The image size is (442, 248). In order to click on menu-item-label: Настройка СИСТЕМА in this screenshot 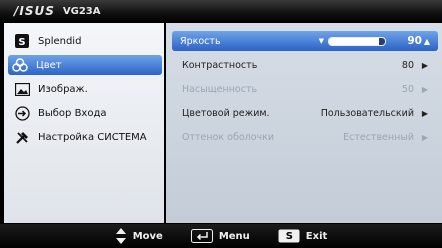, I will do `click(92, 137)`.